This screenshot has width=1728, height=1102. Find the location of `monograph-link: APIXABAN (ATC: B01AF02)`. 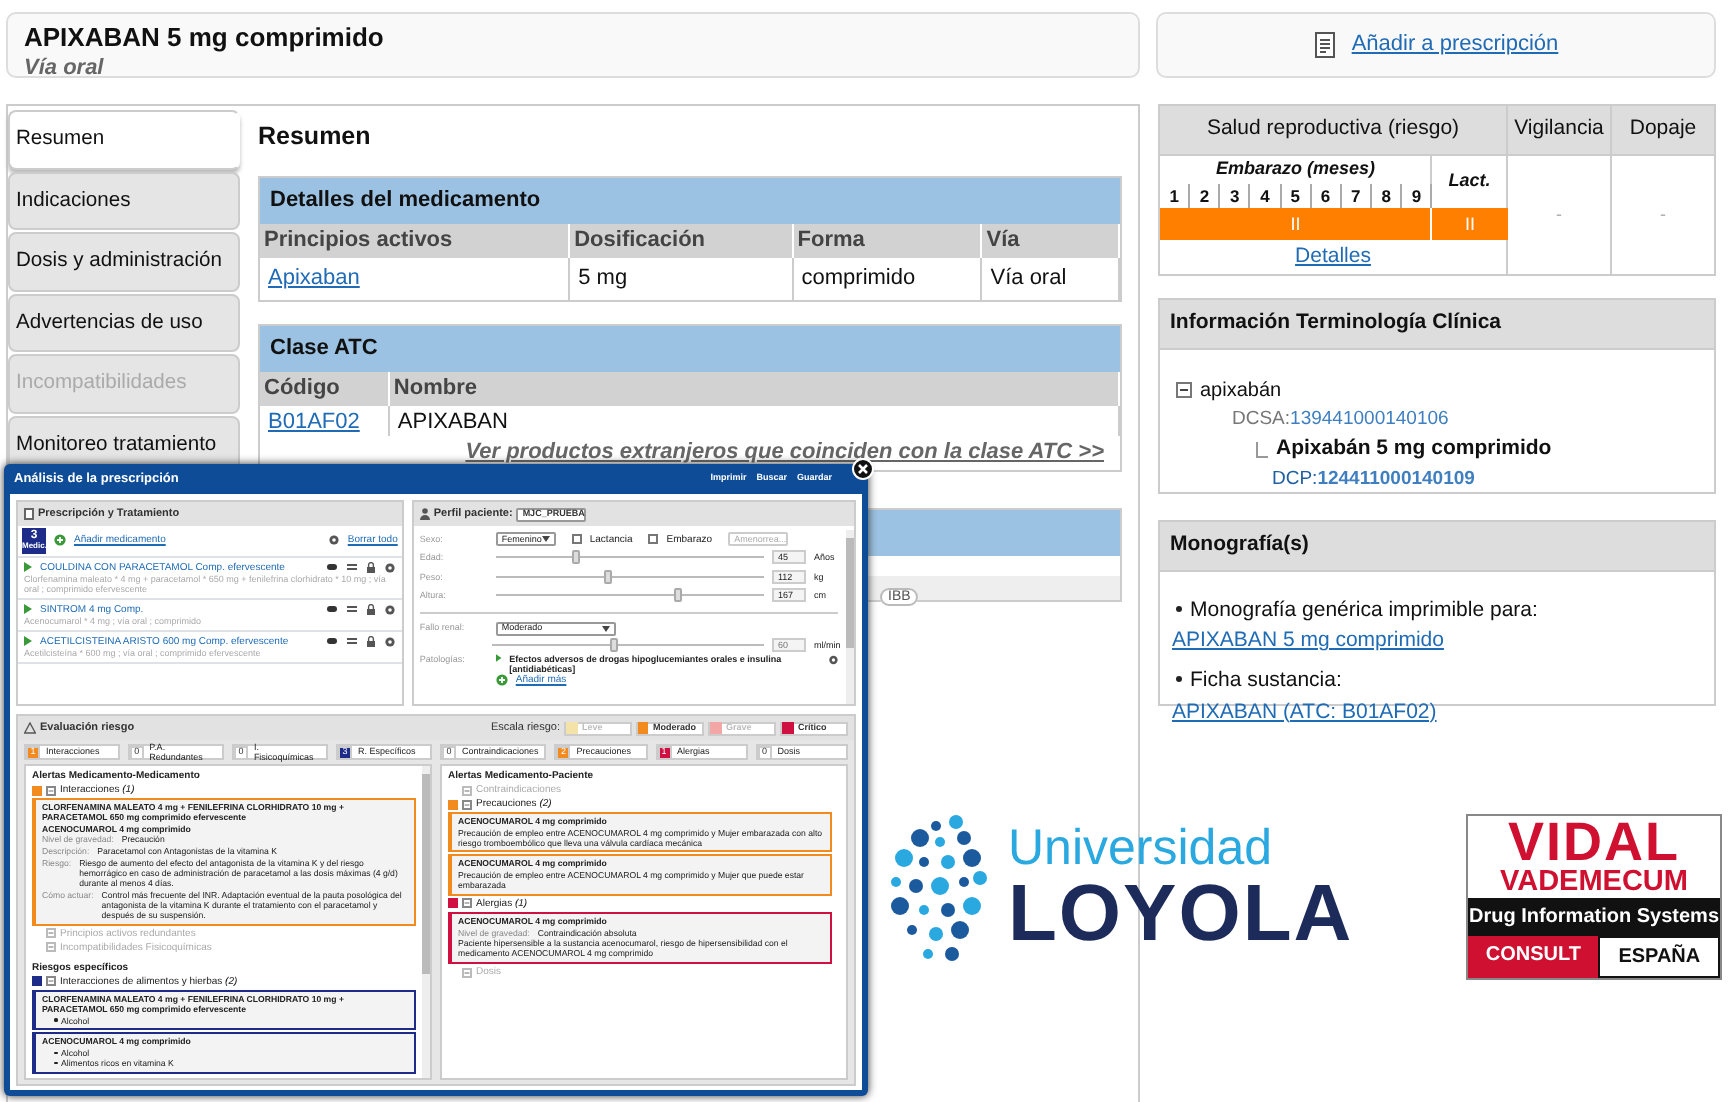

monograph-link: APIXABAN (ATC: B01AF02) is located at coordinates (1304, 713).